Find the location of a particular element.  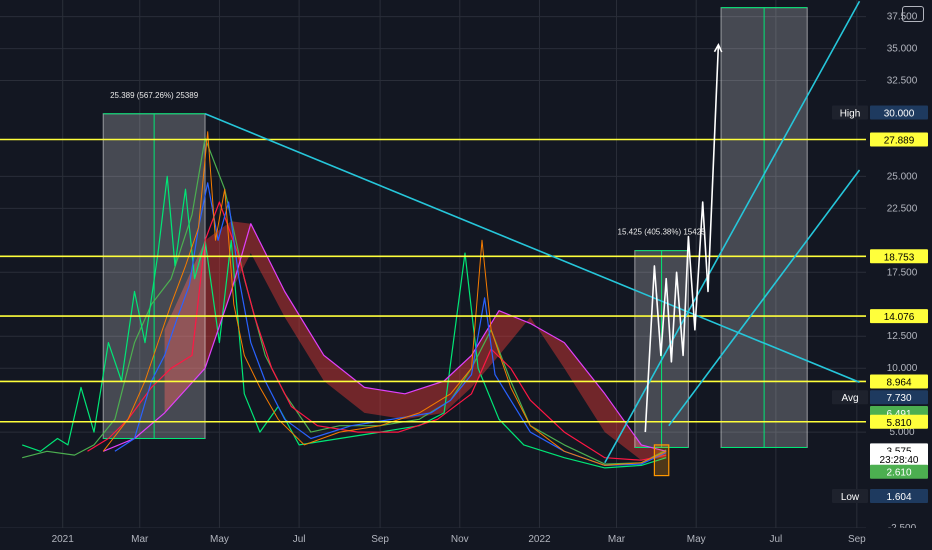

price-tag-value: 1.604 is located at coordinates (898, 497).